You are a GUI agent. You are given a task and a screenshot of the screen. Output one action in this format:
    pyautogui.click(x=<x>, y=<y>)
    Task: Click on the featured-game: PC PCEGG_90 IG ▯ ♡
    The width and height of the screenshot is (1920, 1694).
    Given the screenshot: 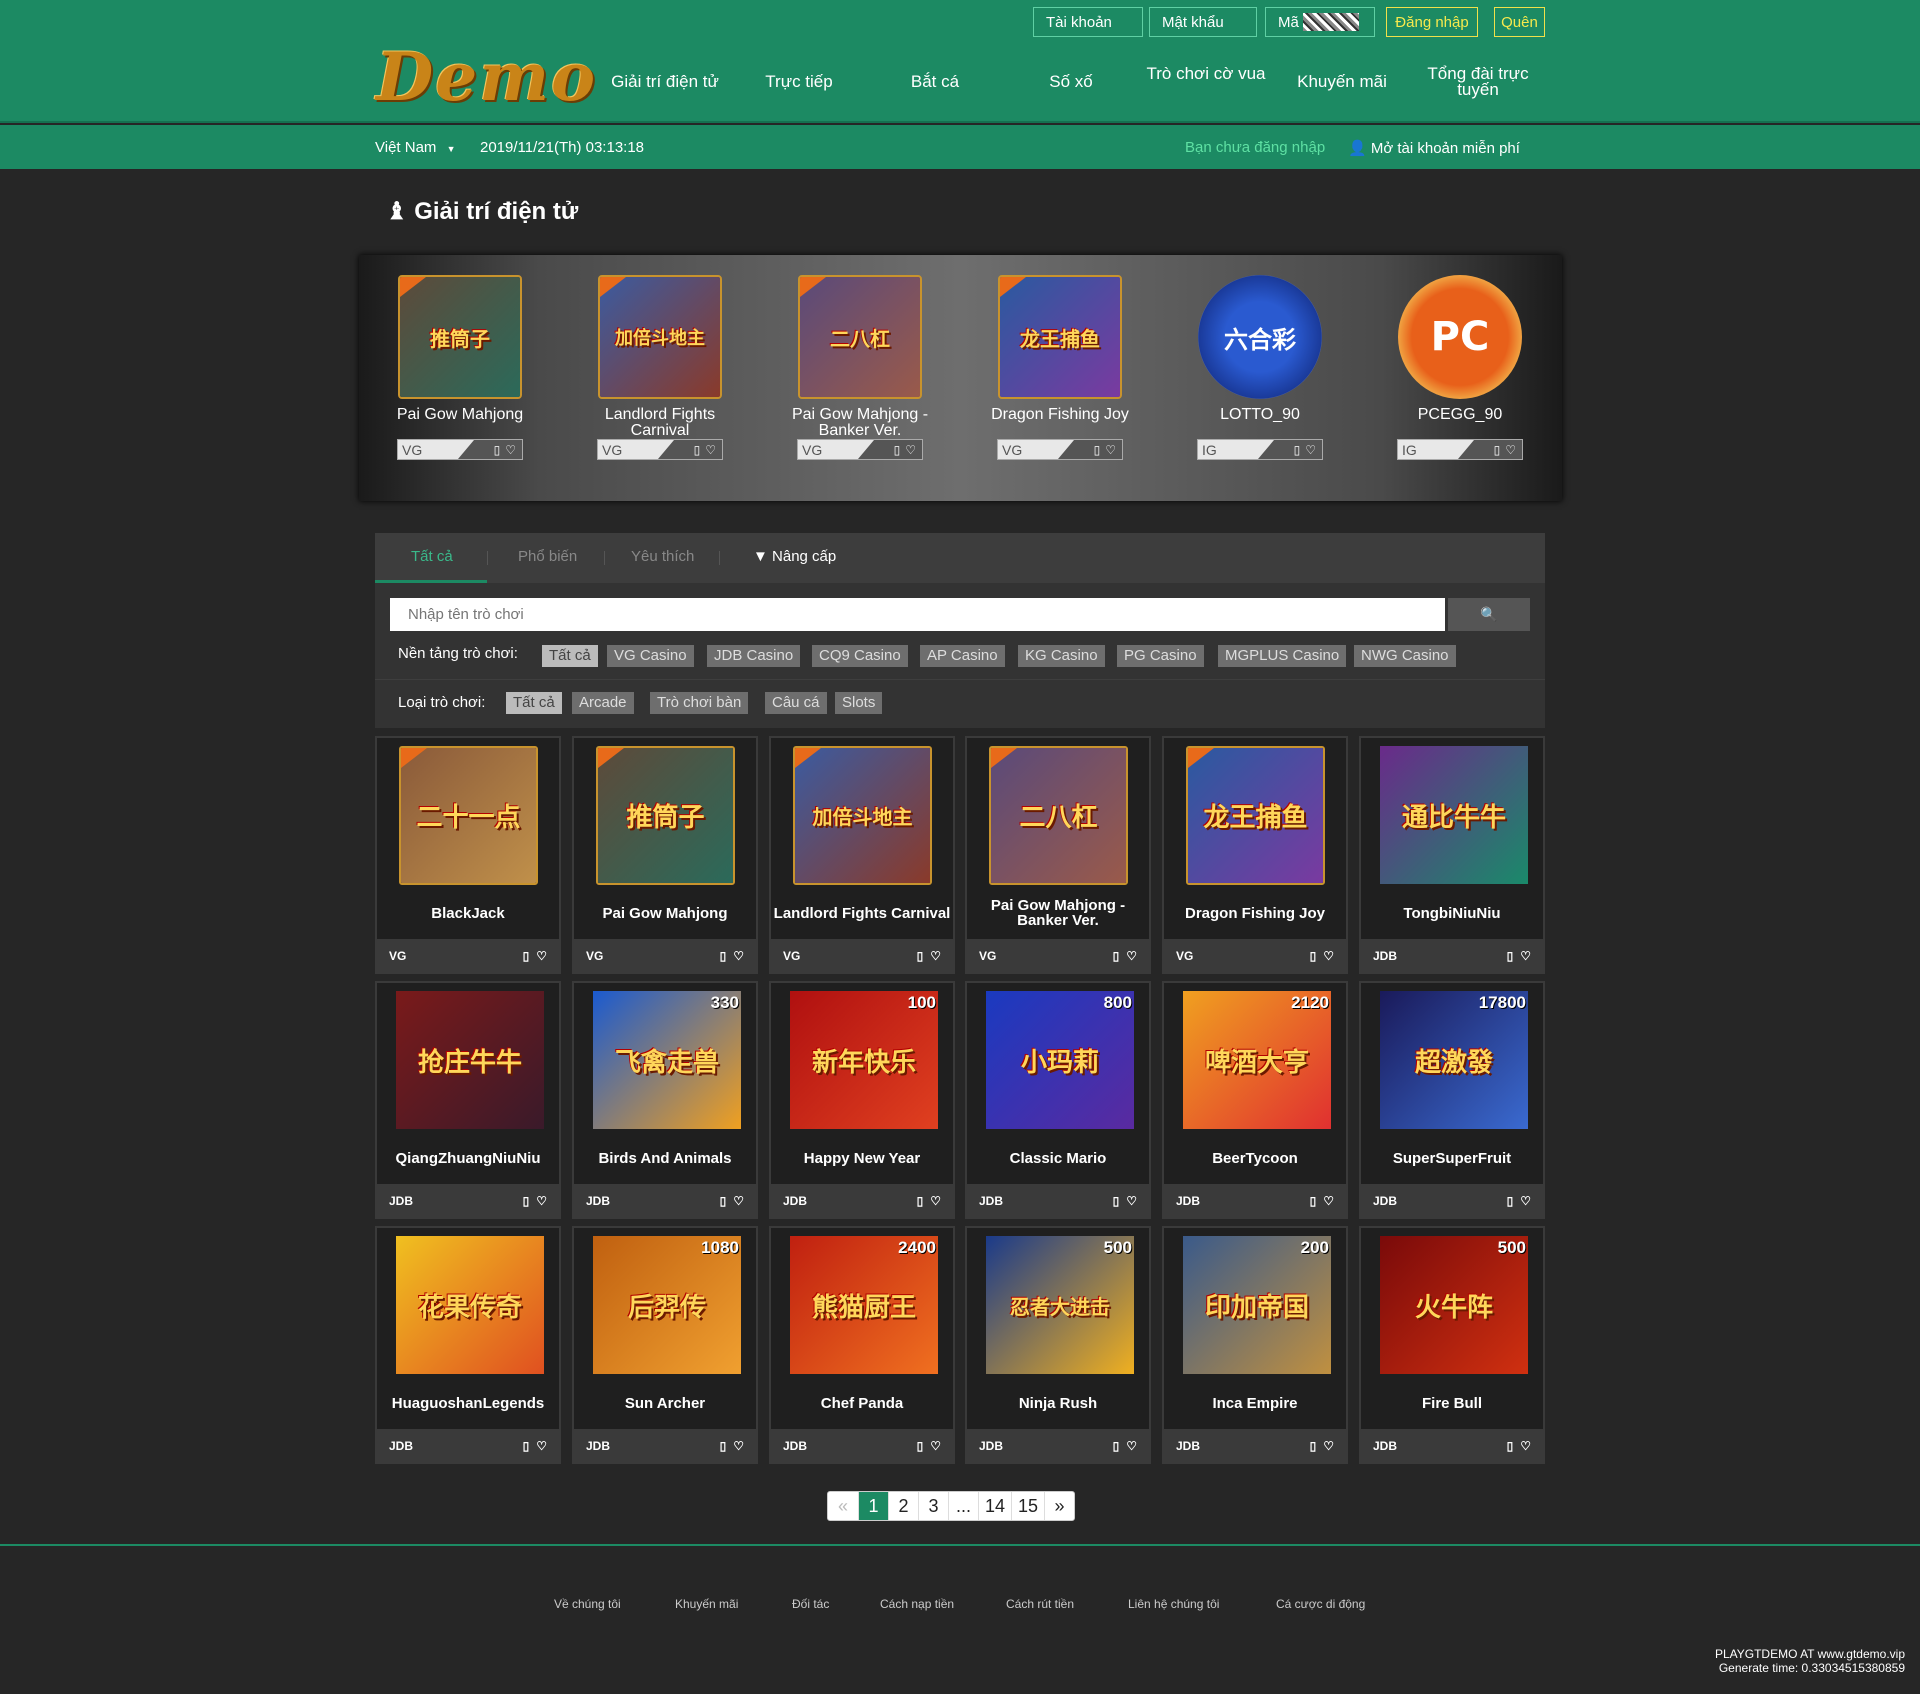 What is the action you would take?
    pyautogui.click(x=1460, y=367)
    